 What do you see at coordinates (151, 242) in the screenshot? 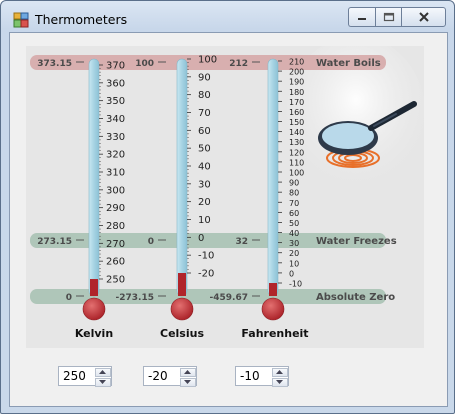
I see `freezes-celsius-label: 0` at bounding box center [151, 242].